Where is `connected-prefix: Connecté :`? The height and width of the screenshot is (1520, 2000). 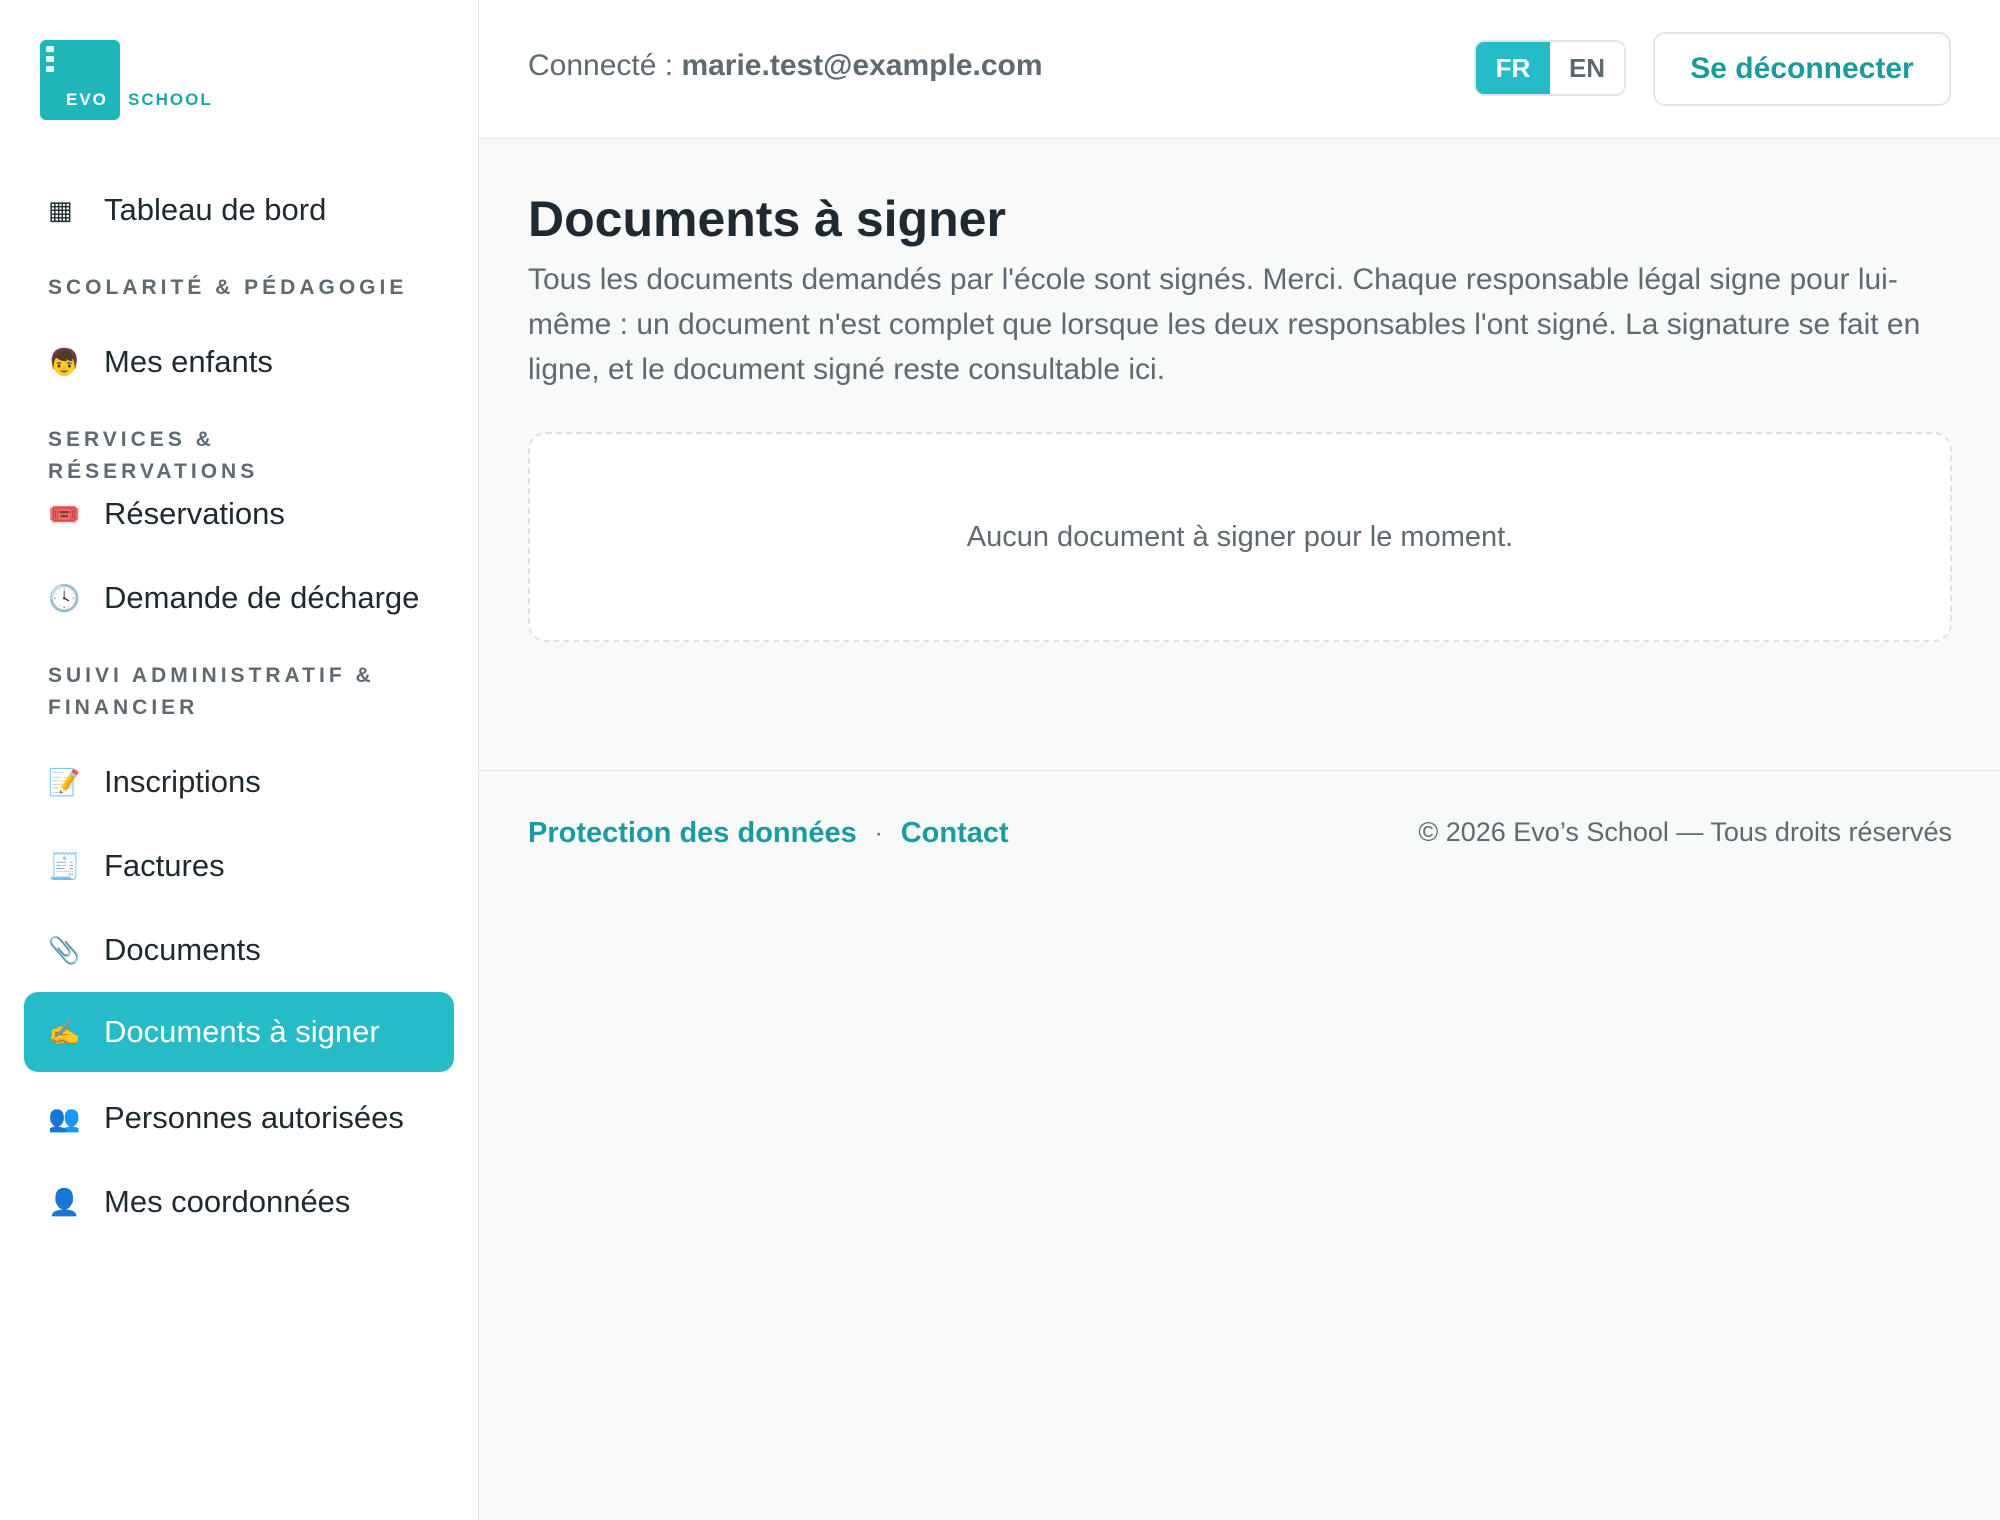 connected-prefix: Connecté : is located at coordinates (605, 65).